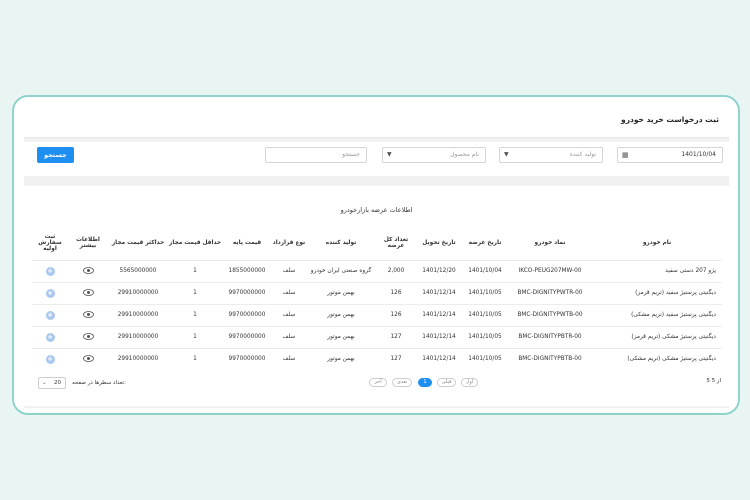  Describe the element at coordinates (485, 270) in the screenshot. I see `cell-offer-date: 1401/10/04` at that location.